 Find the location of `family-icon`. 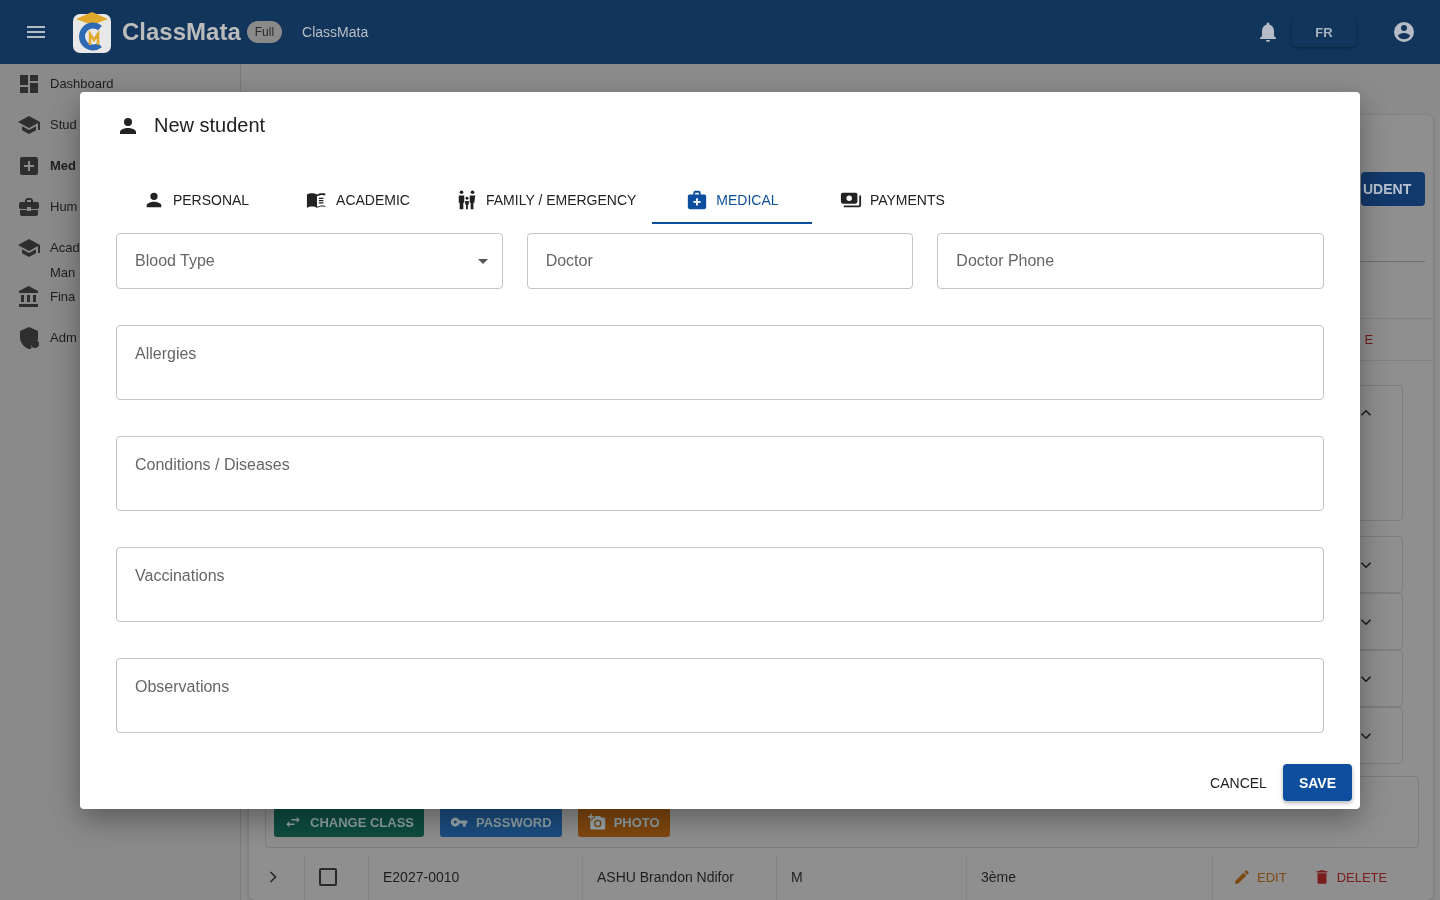

family-icon is located at coordinates (467, 200).